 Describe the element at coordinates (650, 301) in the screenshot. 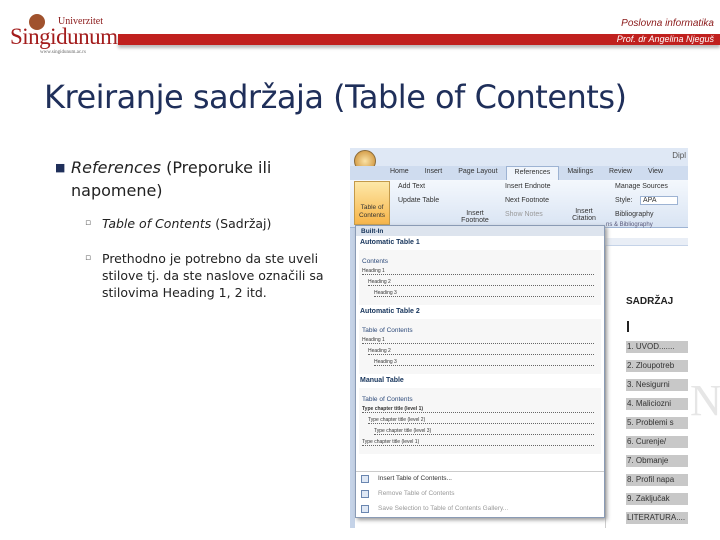

I see `document-heading: SADRŽAJ` at that location.